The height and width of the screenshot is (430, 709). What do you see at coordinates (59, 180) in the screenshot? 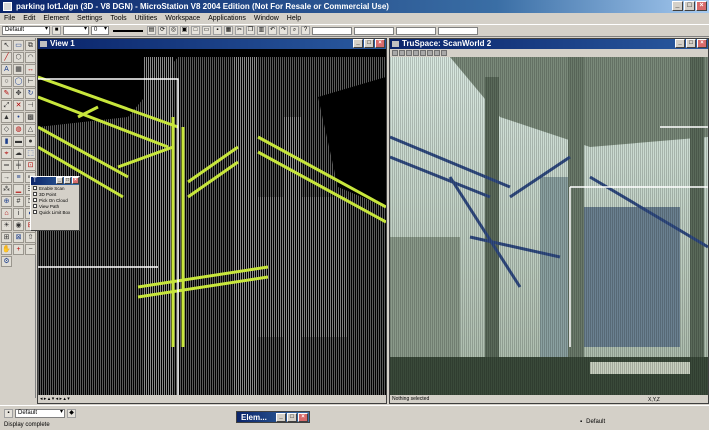
I see `scan-options-minimize-button: _` at bounding box center [59, 180].